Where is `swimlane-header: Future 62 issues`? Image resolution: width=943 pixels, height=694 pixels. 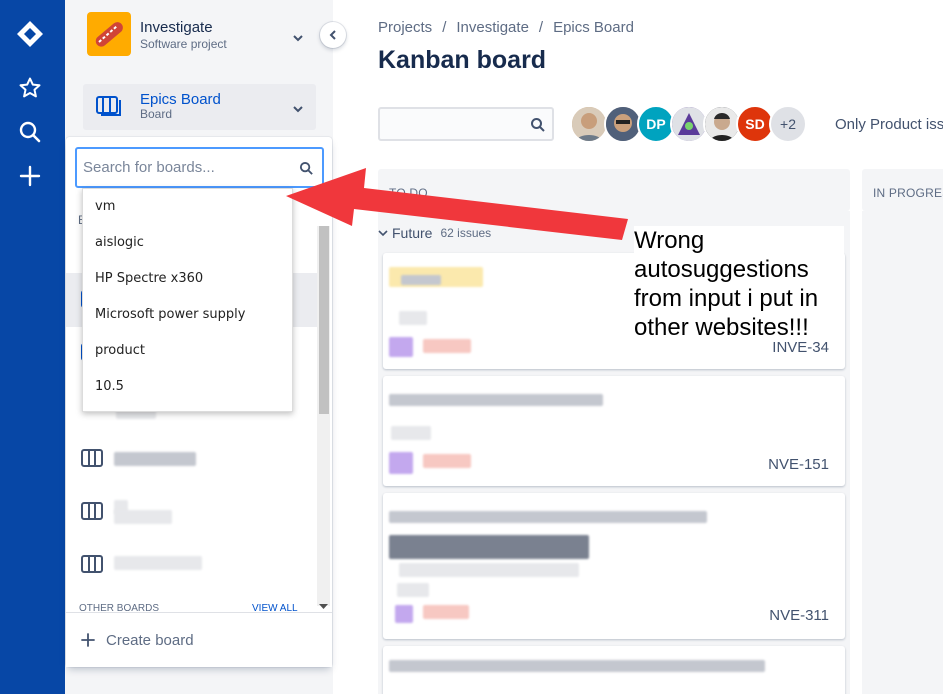 swimlane-header: Future 62 issues is located at coordinates (434, 233).